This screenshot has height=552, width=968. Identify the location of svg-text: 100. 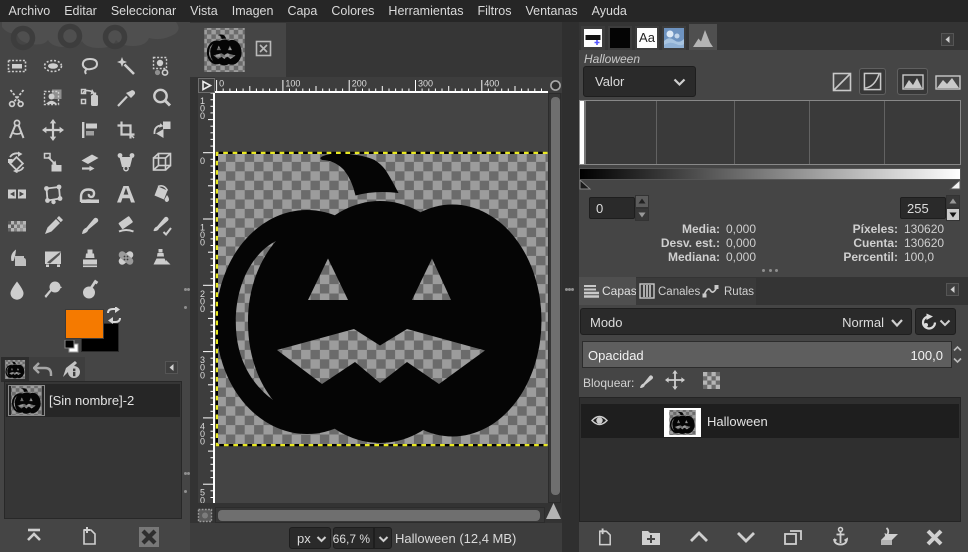
(292, 84).